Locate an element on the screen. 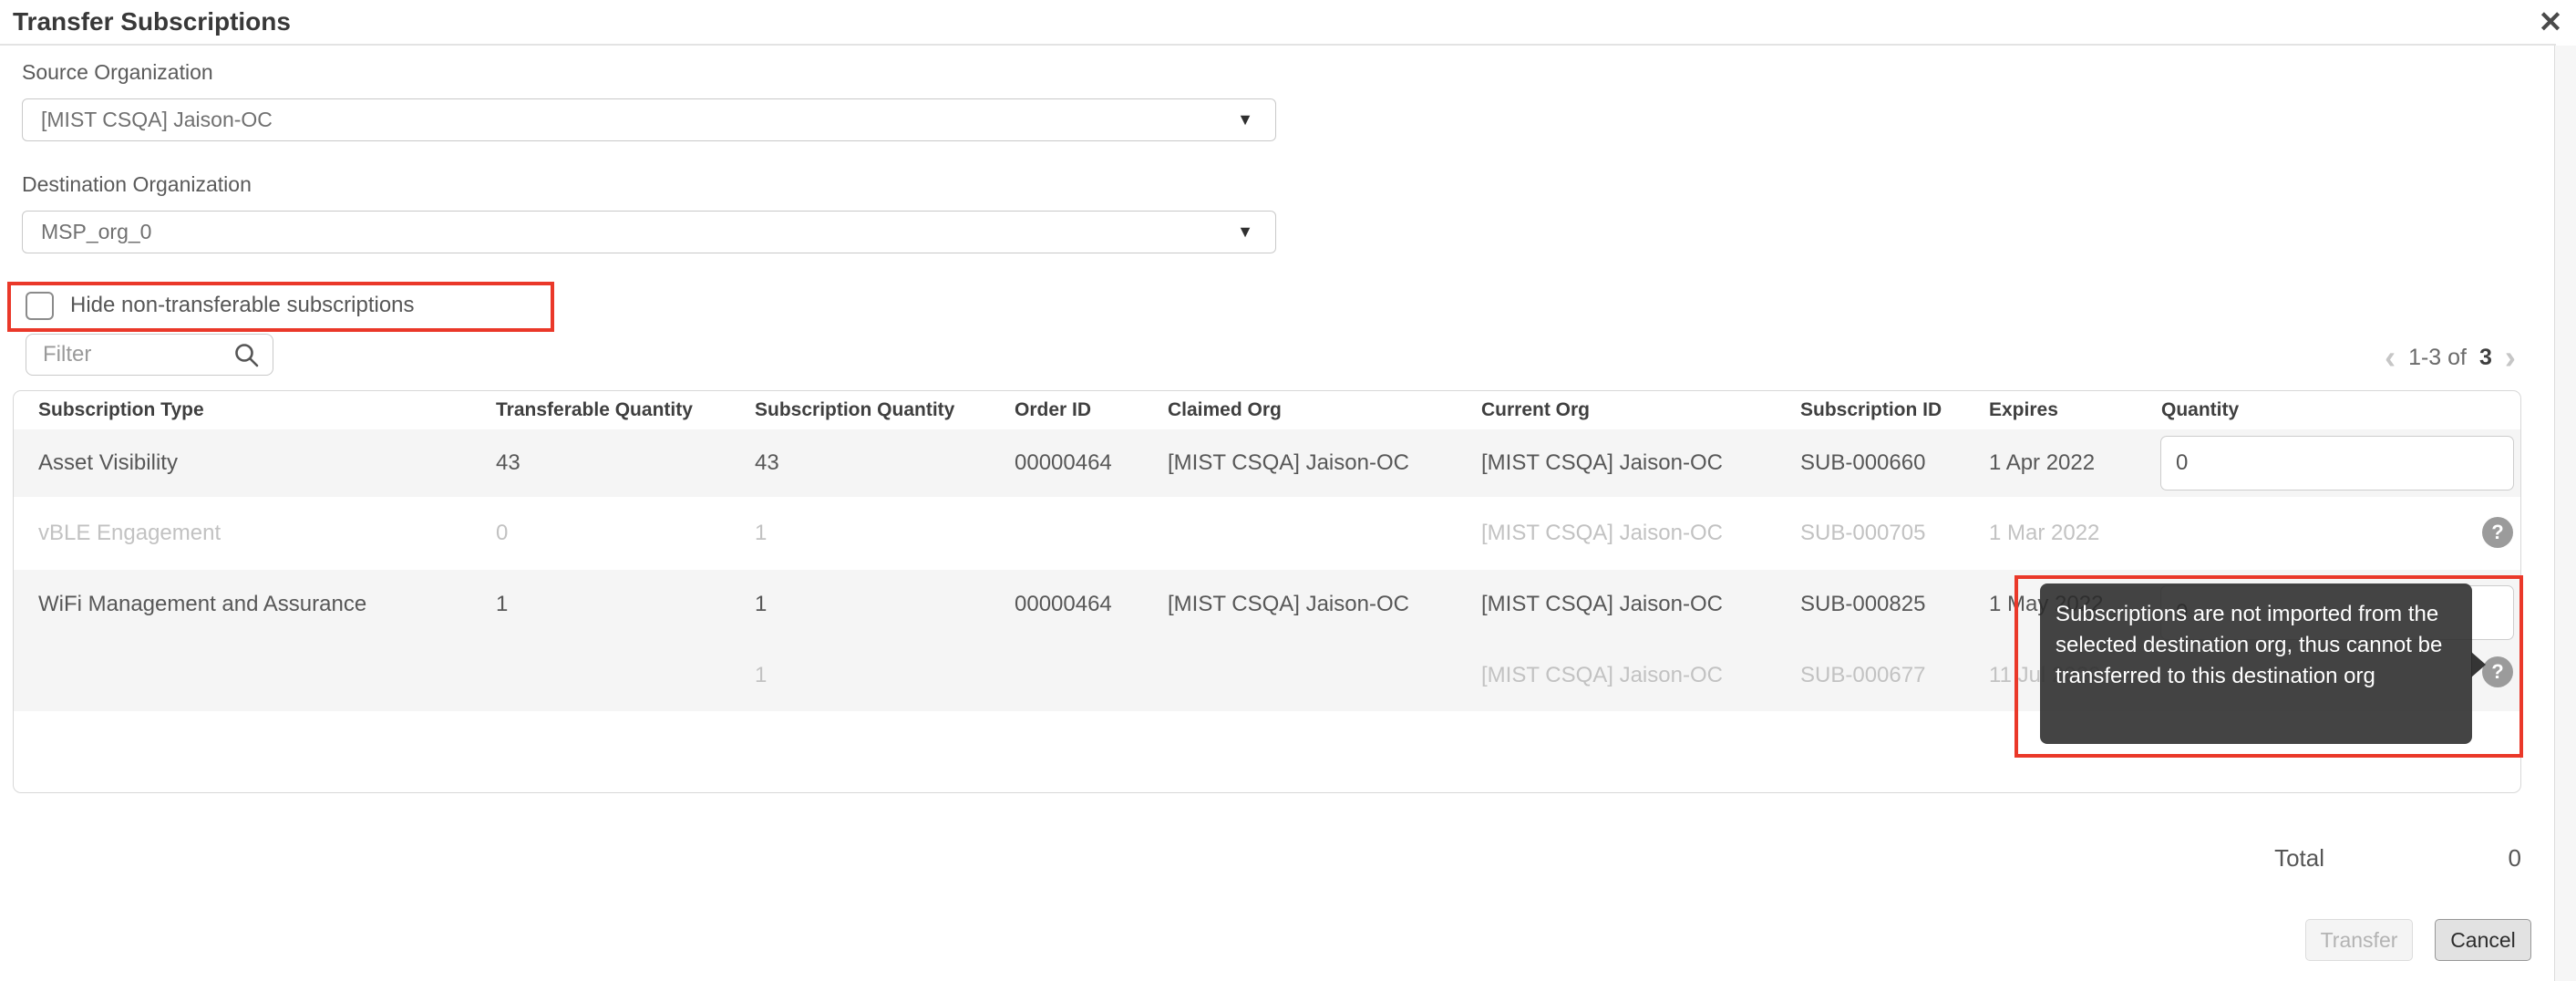 The image size is (2576, 981). column-header: Transferable Quantity is located at coordinates (594, 410).